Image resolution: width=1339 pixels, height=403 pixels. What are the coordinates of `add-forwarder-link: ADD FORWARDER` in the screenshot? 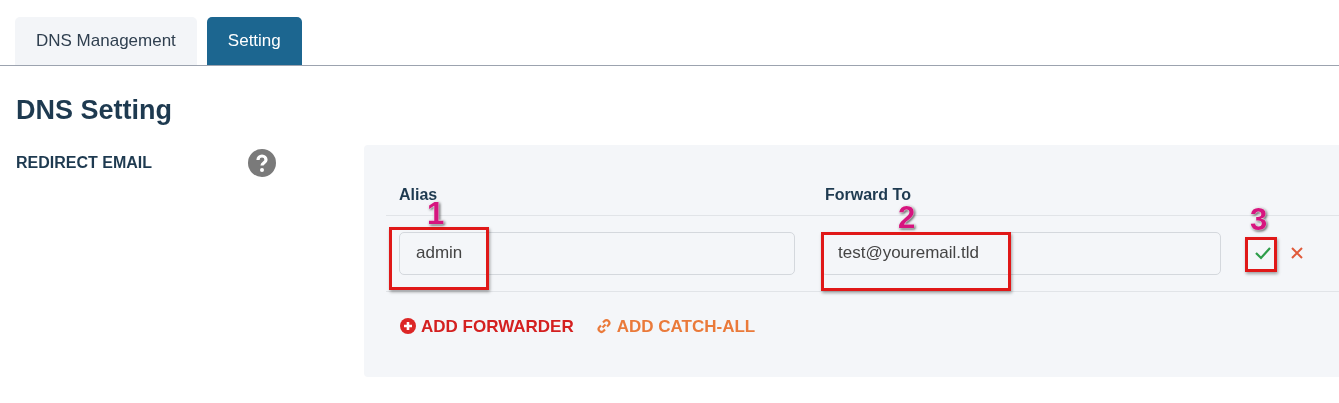 It's located at (487, 326).